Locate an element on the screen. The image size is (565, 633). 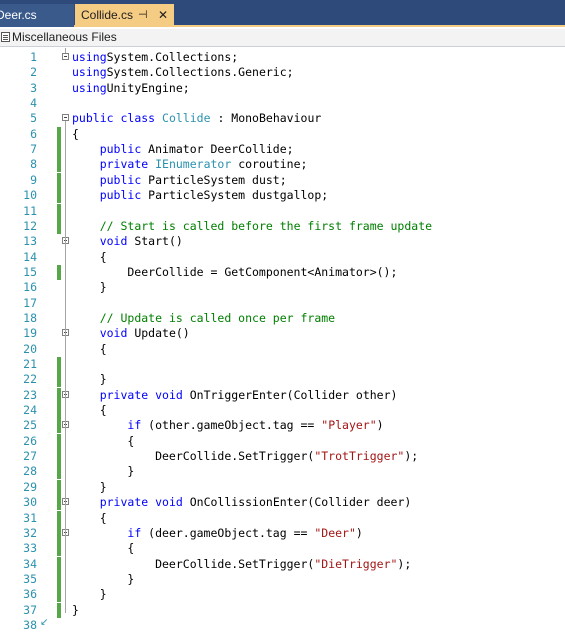
code-line: 36 } is located at coordinates (282, 595).